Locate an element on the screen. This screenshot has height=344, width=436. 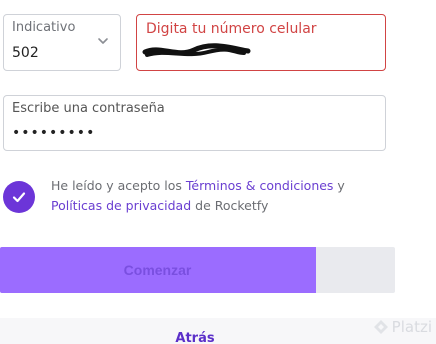
terms-conditions-link: Términos & condiciones is located at coordinates (260, 185).